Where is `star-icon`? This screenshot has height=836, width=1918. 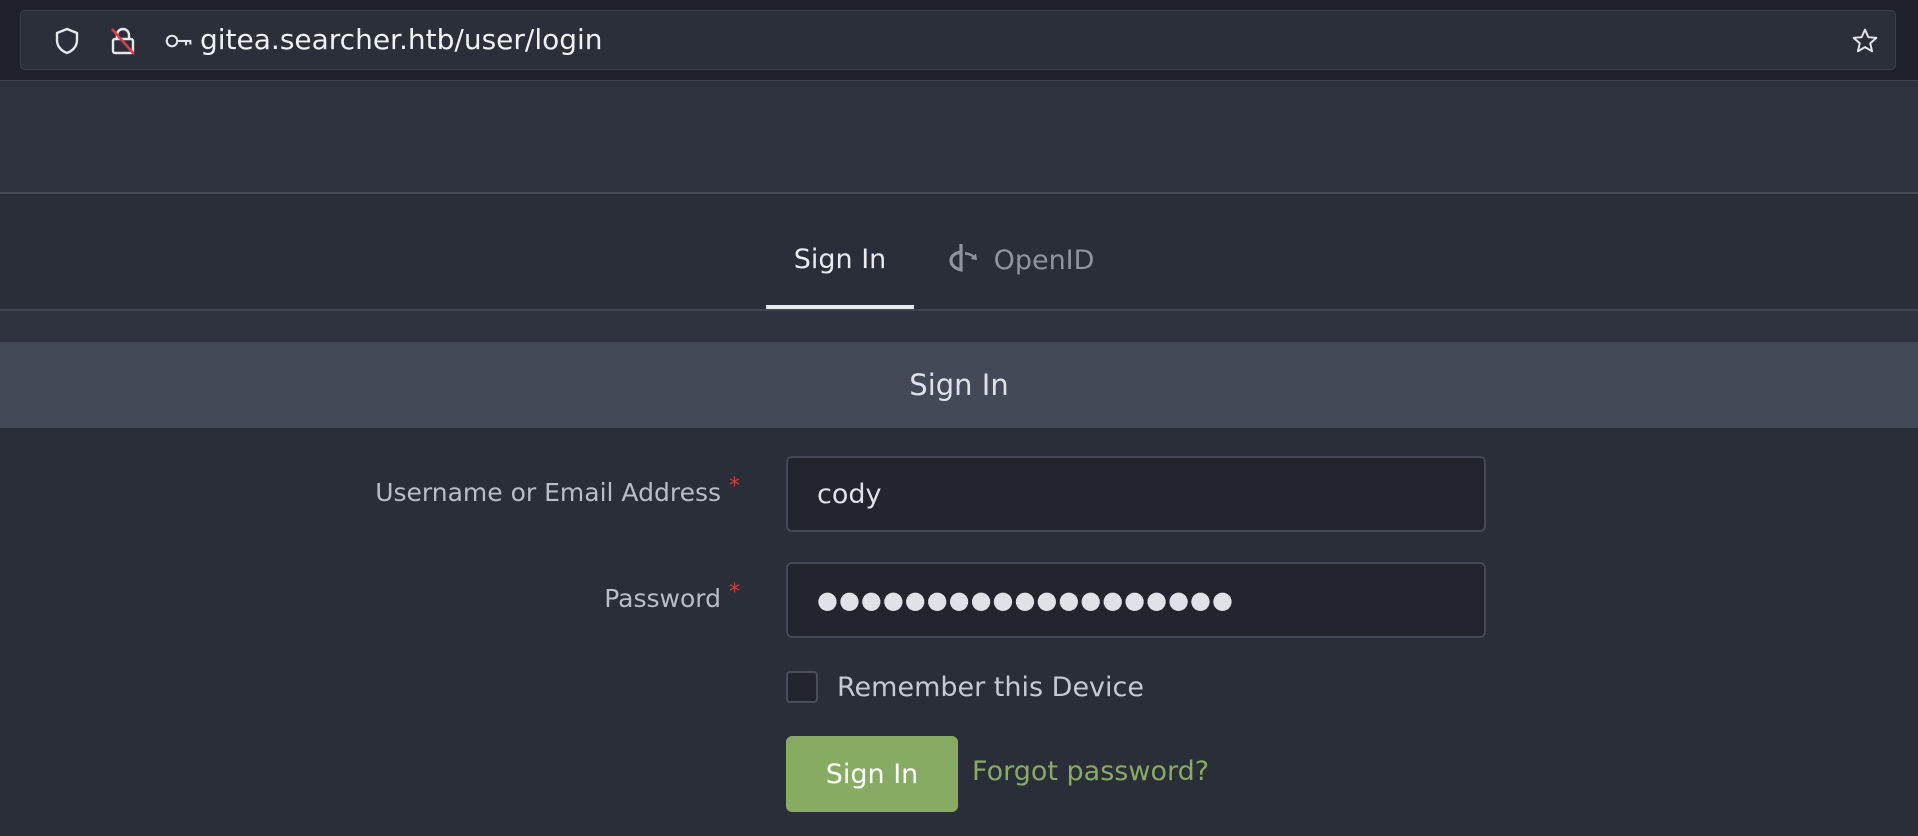
star-icon is located at coordinates (1865, 41).